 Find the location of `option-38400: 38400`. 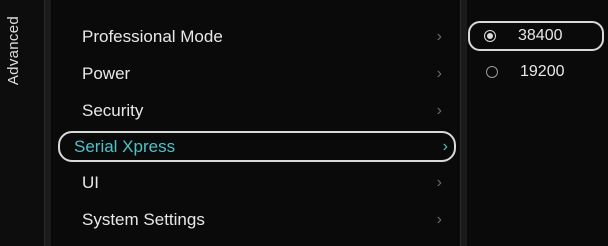

option-38400: 38400 is located at coordinates (536, 36).